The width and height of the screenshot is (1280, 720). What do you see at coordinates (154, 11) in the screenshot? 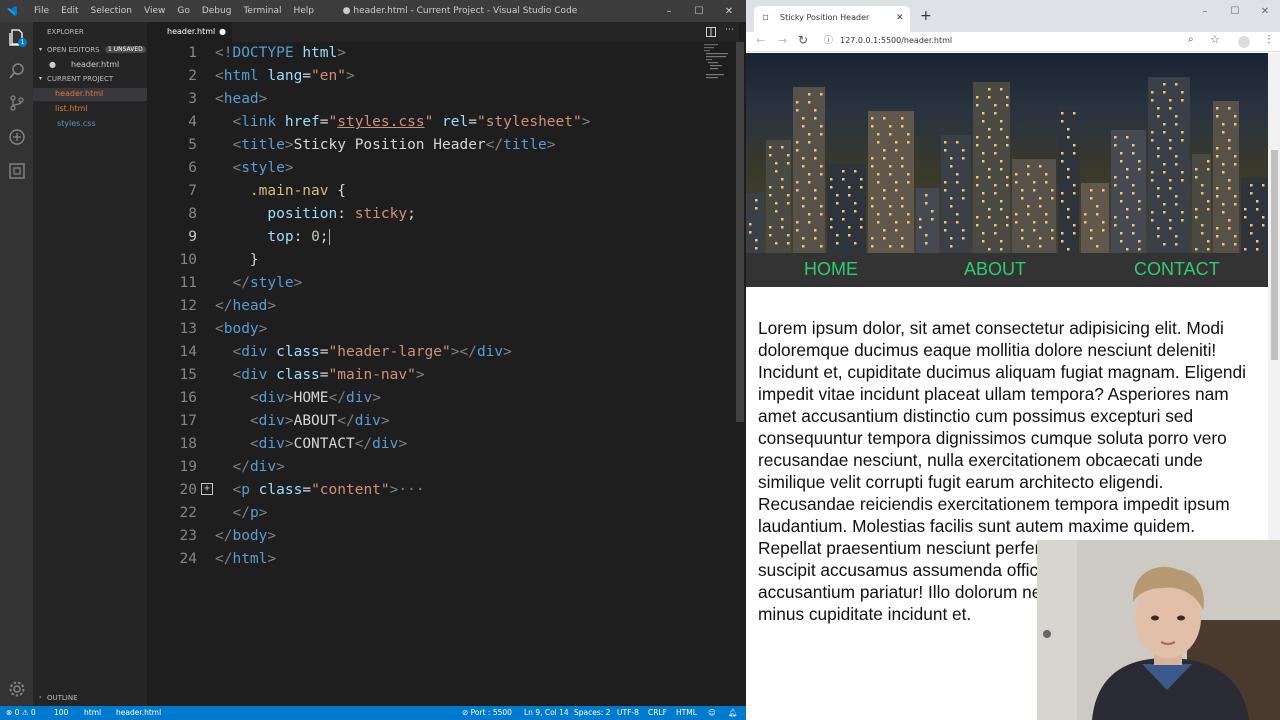
I see `menu-view: View` at bounding box center [154, 11].